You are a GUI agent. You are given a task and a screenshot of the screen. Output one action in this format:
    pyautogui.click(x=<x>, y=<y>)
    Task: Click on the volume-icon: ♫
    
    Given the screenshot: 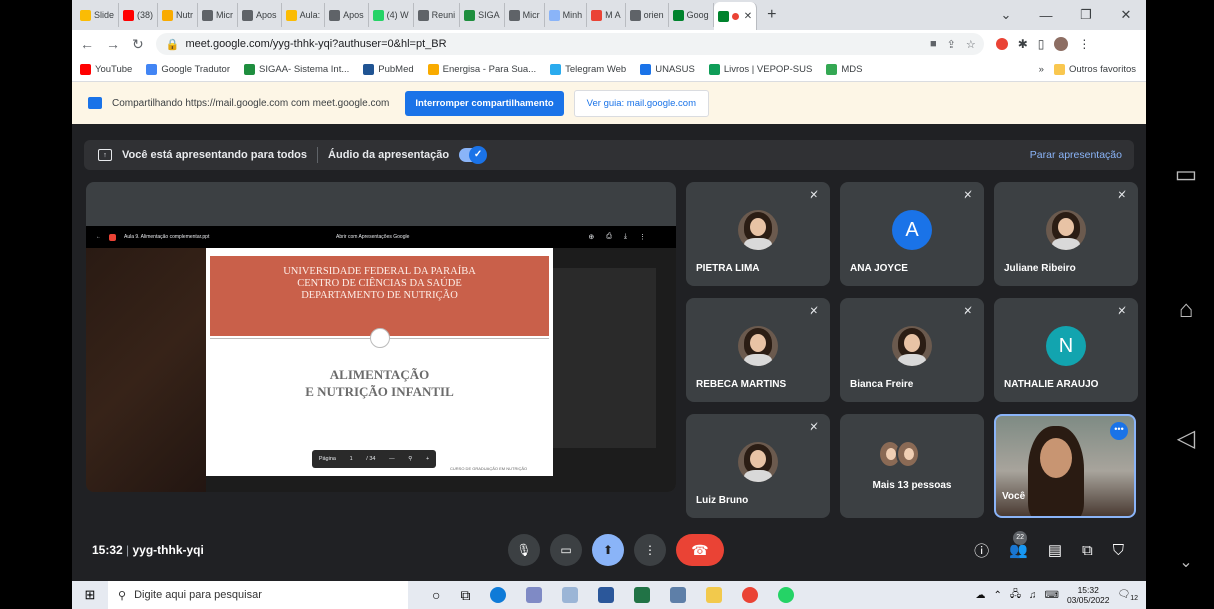 What is the action you would take?
    pyautogui.click(x=1033, y=595)
    